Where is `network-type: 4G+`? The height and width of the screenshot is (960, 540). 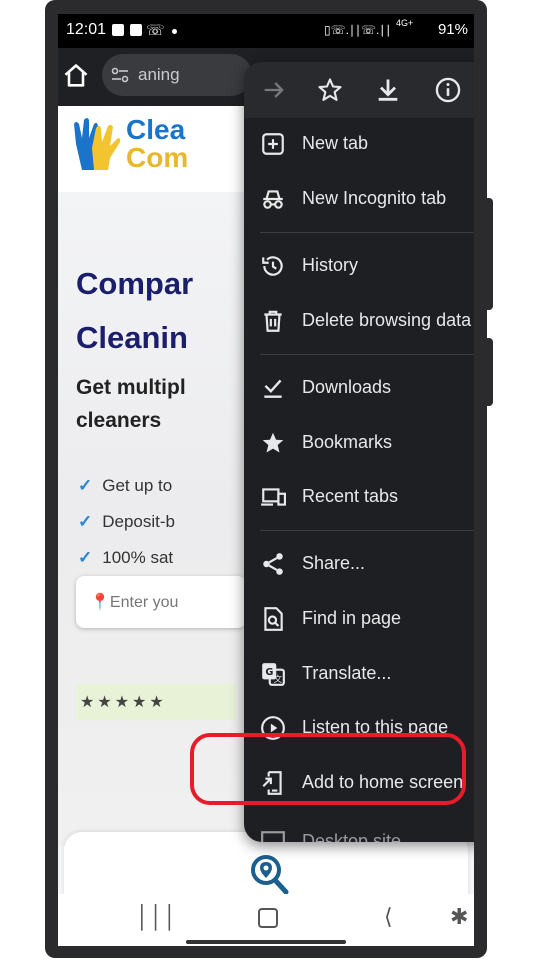 network-type: 4G+ is located at coordinates (405, 23).